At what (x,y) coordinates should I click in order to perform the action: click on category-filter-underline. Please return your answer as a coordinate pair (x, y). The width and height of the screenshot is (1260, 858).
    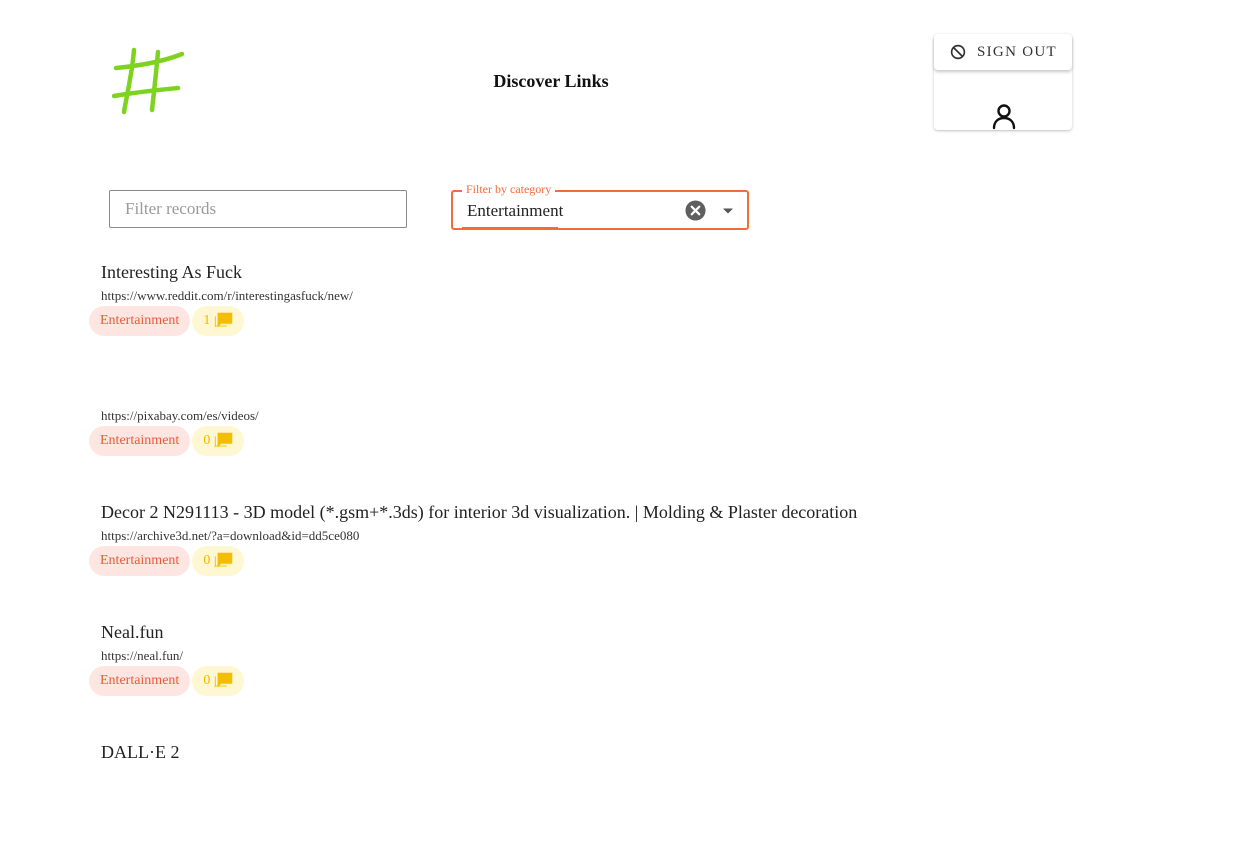
    Looking at the image, I should click on (510, 228).